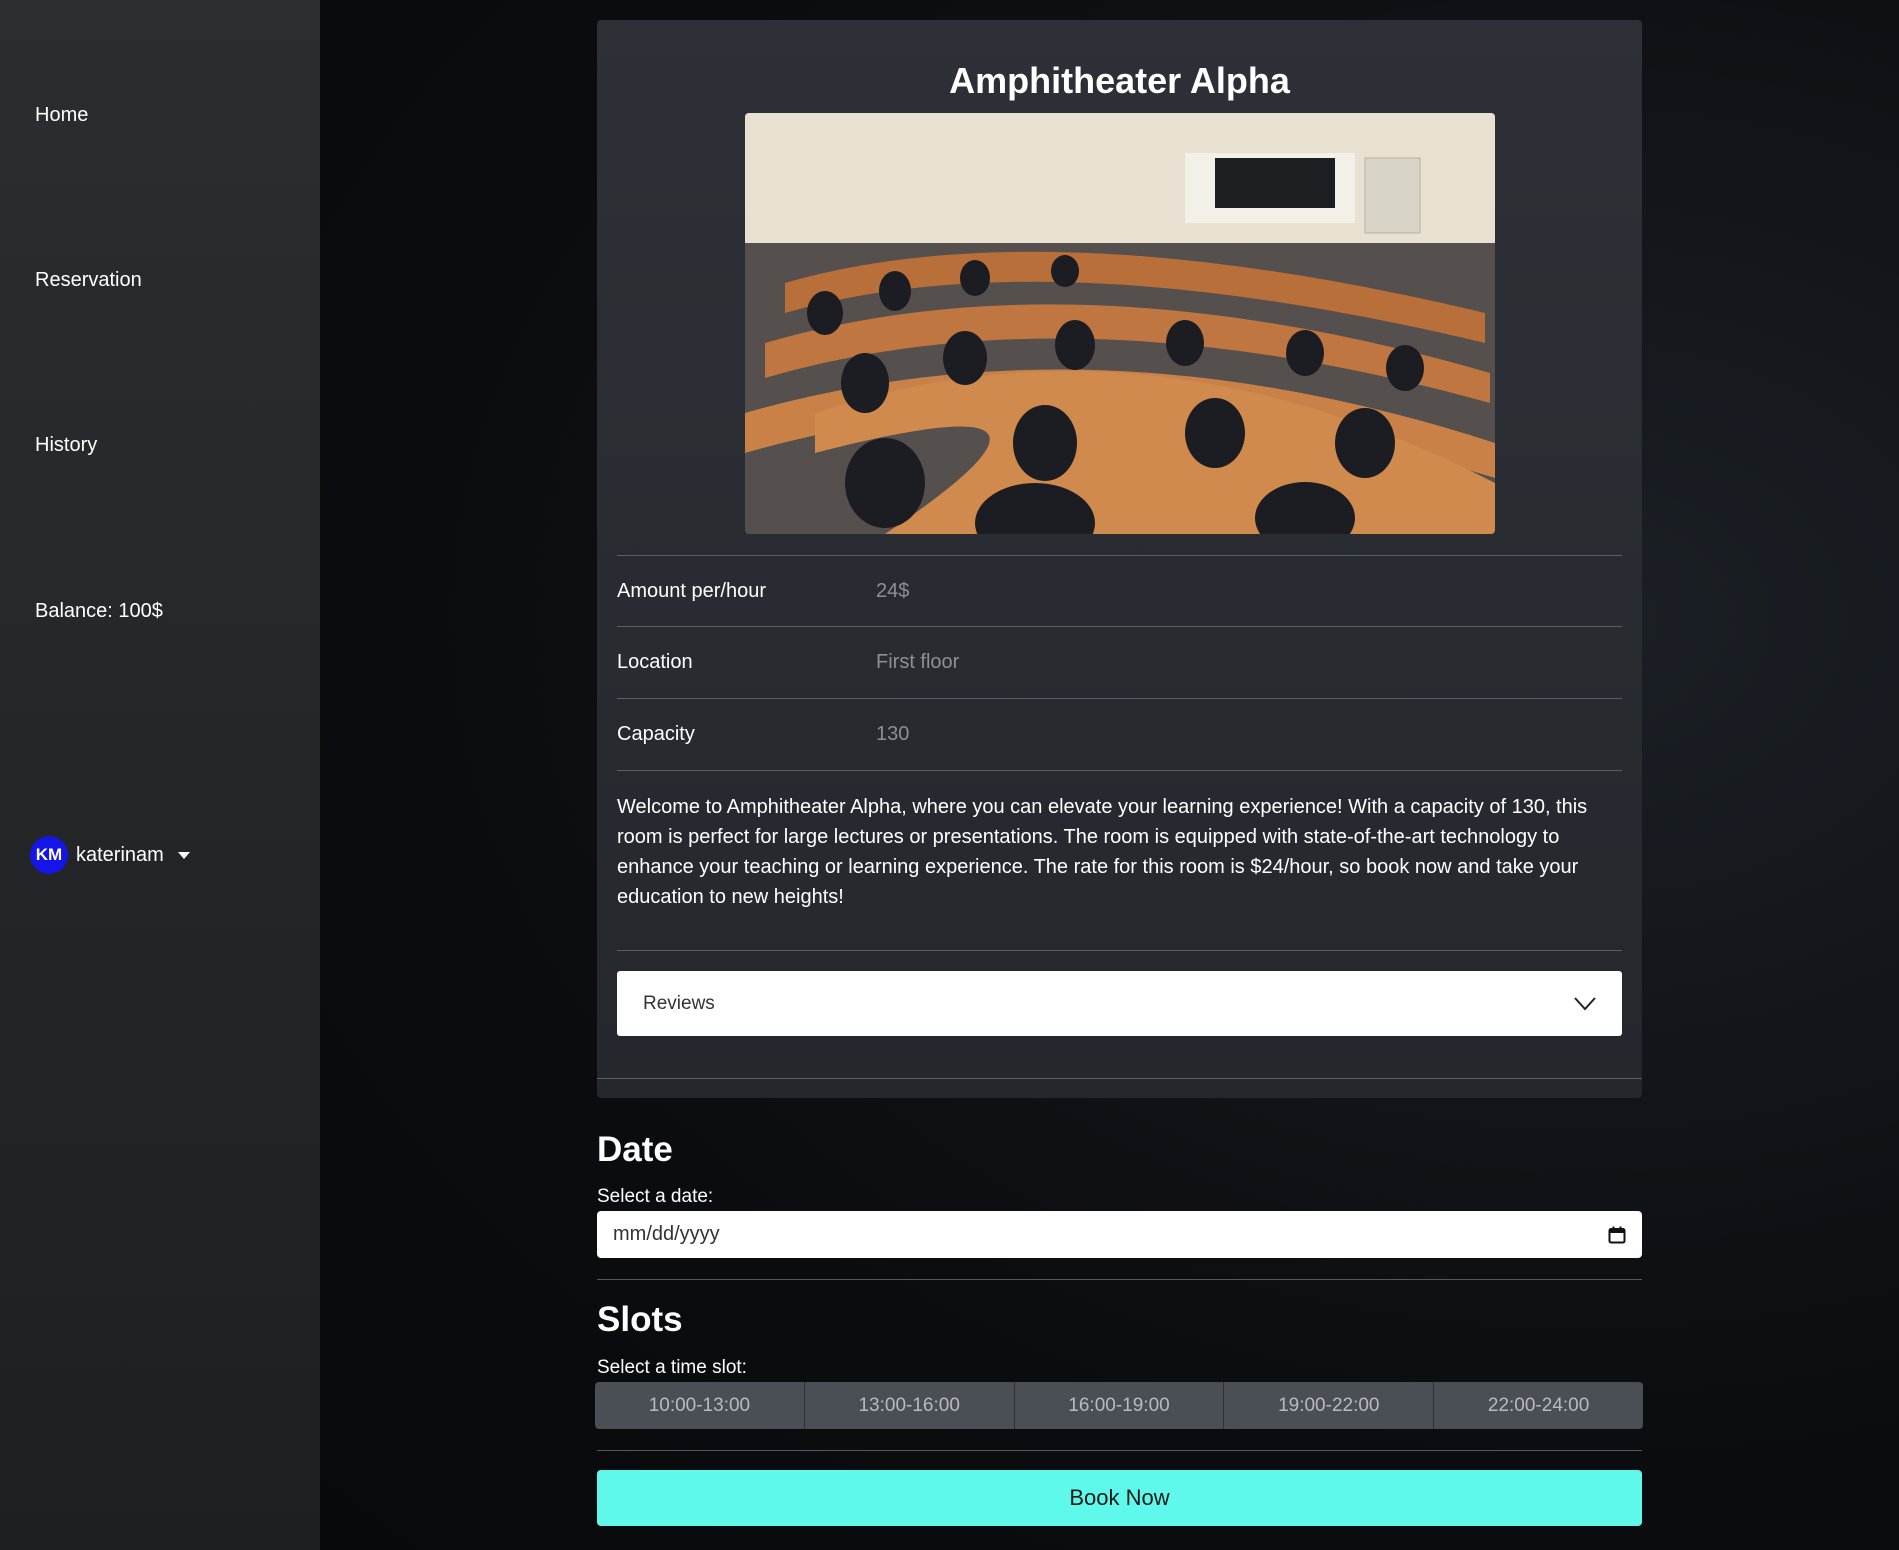 This screenshot has width=1899, height=1550. I want to click on detail-label: Capacity, so click(656, 734).